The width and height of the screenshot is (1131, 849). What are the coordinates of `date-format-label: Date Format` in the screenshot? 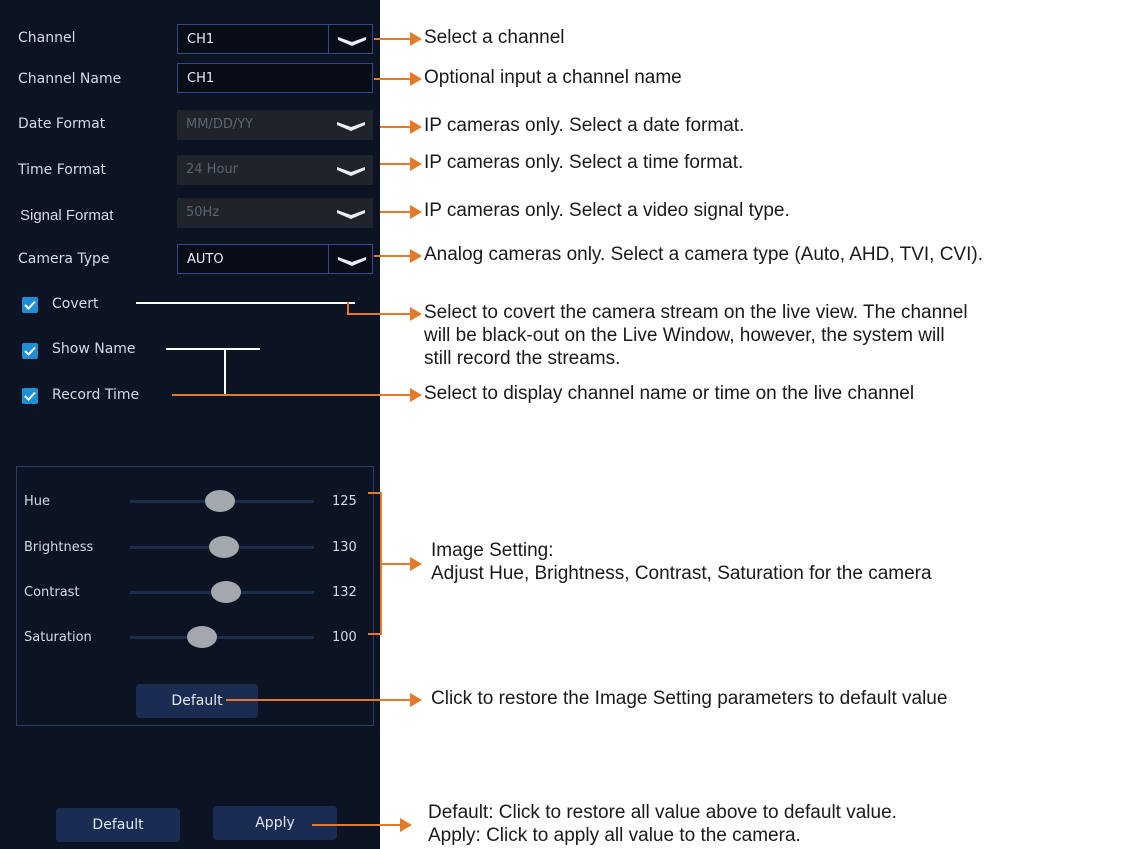 It's located at (62, 124).